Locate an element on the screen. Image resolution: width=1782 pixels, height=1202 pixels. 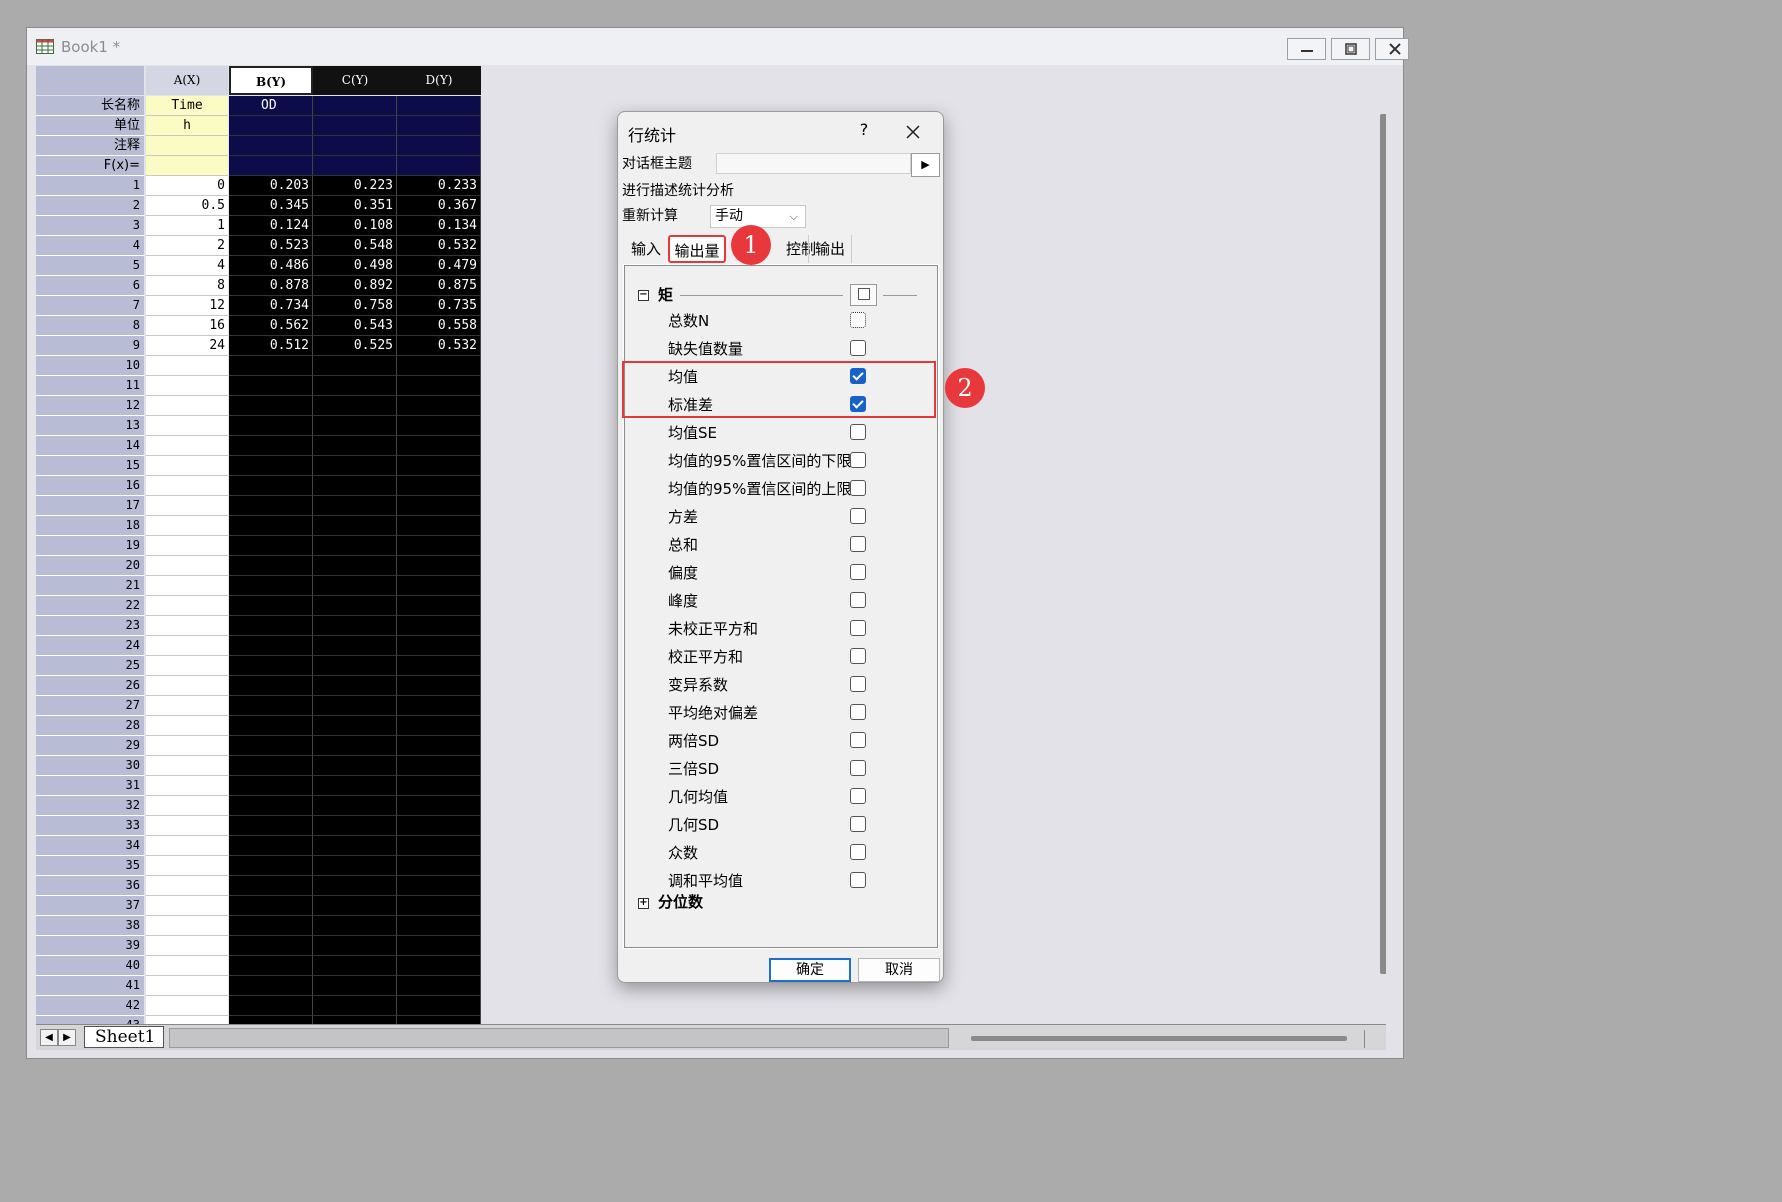
row-header: 40 is located at coordinates (90, 966).